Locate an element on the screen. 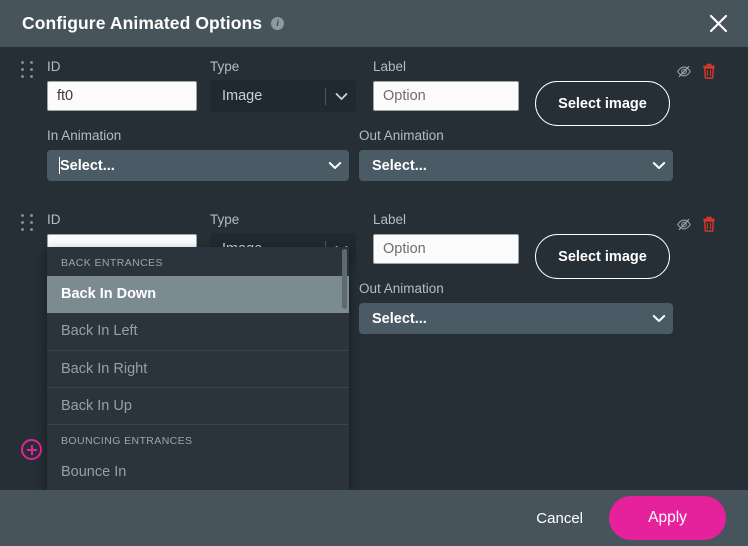  in-animation-label: In Animation is located at coordinates (84, 135).